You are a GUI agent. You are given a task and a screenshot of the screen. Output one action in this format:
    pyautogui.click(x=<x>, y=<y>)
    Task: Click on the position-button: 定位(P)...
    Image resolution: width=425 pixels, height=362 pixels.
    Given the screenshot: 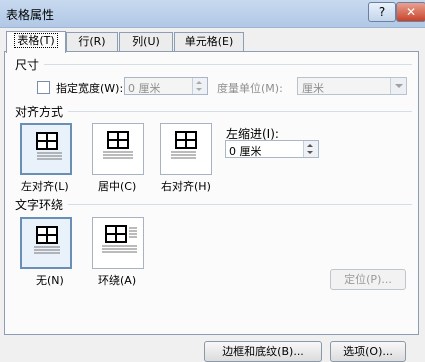 What is the action you would take?
    pyautogui.click(x=368, y=279)
    